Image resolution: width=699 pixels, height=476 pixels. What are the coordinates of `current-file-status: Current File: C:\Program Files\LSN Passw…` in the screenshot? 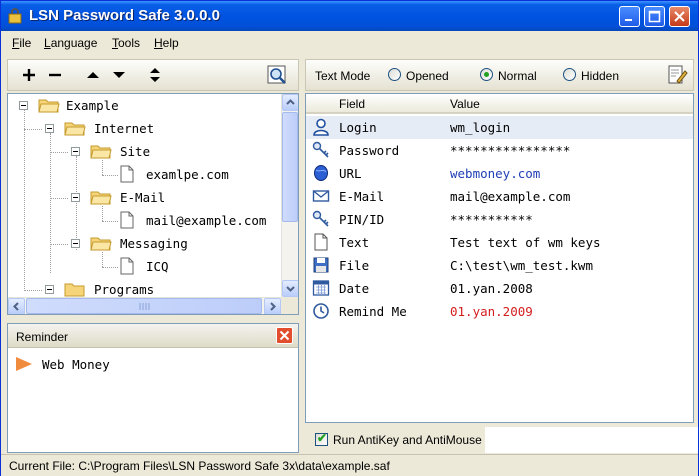 It's located at (199, 466).